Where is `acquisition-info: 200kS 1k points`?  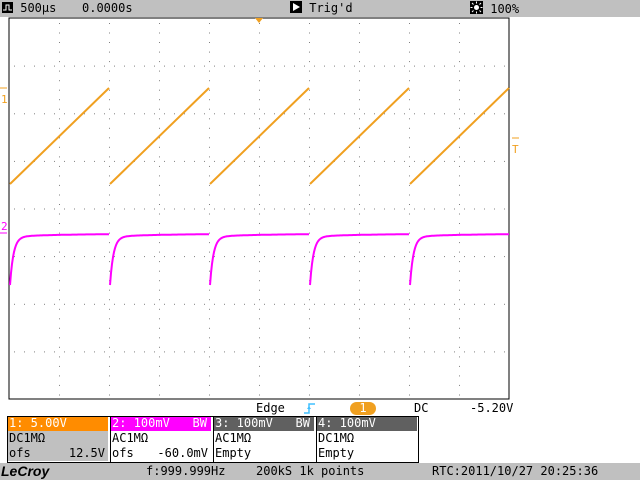 acquisition-info: 200kS 1k points is located at coordinates (310, 471).